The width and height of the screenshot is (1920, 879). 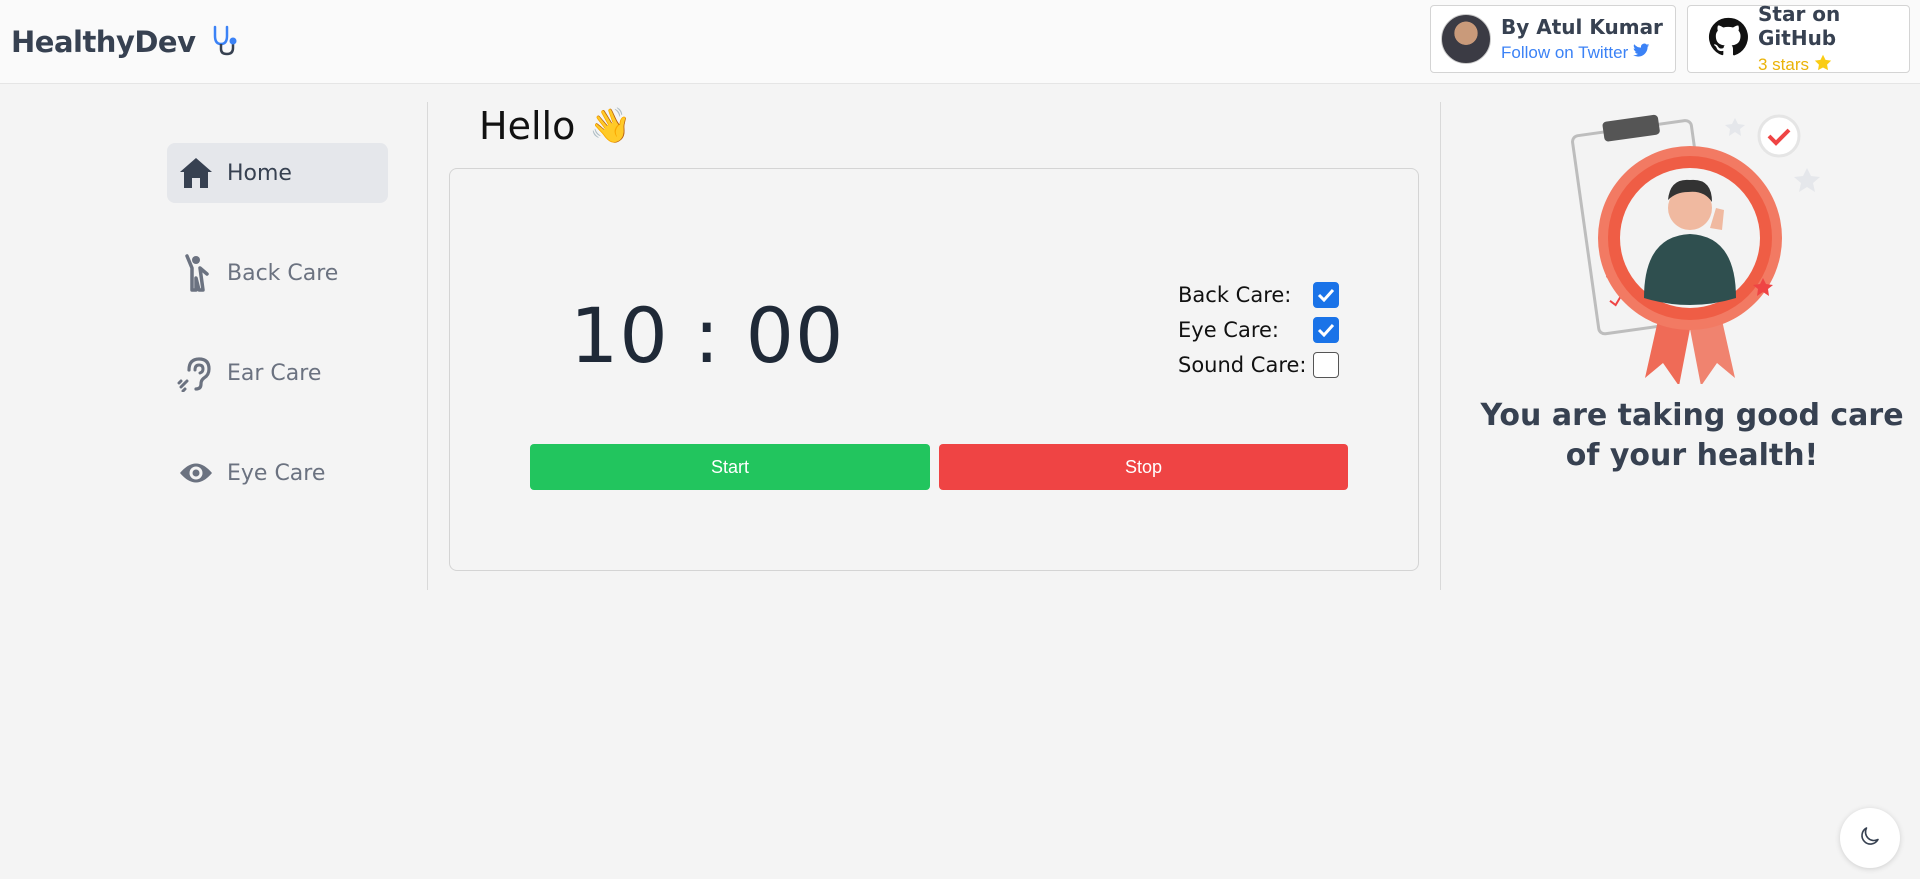 I want to click on github-stars: 3 stars, so click(x=1828, y=65).